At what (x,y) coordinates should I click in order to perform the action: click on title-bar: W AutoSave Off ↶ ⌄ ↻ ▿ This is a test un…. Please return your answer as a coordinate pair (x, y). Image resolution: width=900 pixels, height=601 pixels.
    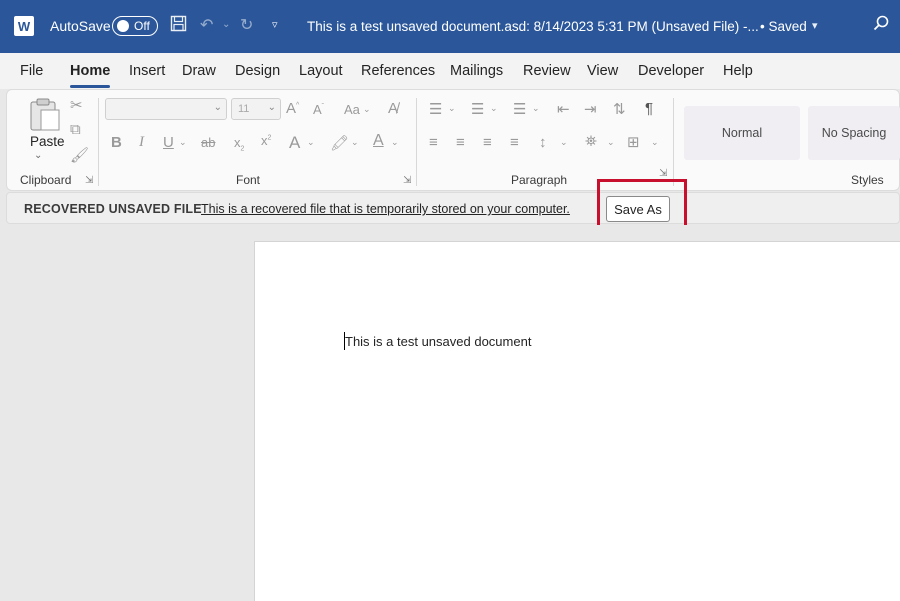
    Looking at the image, I should click on (450, 26).